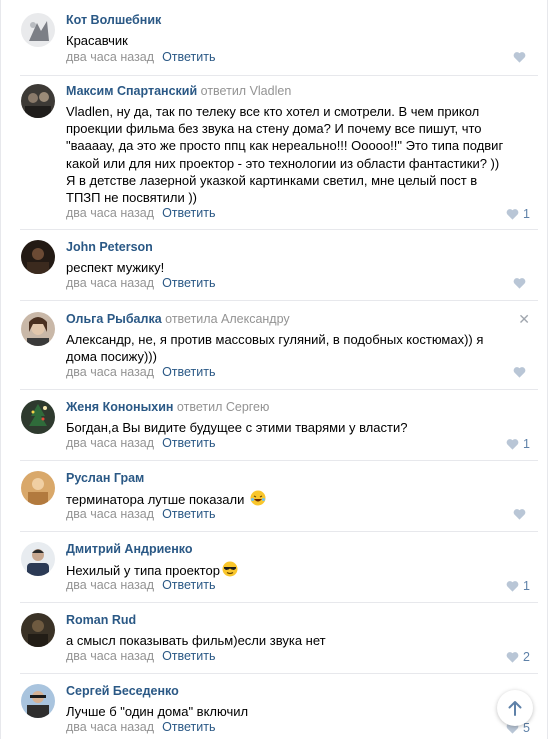 The width and height of the screenshot is (556, 739). What do you see at coordinates (547, 369) in the screenshot?
I see `right-border` at bounding box center [547, 369].